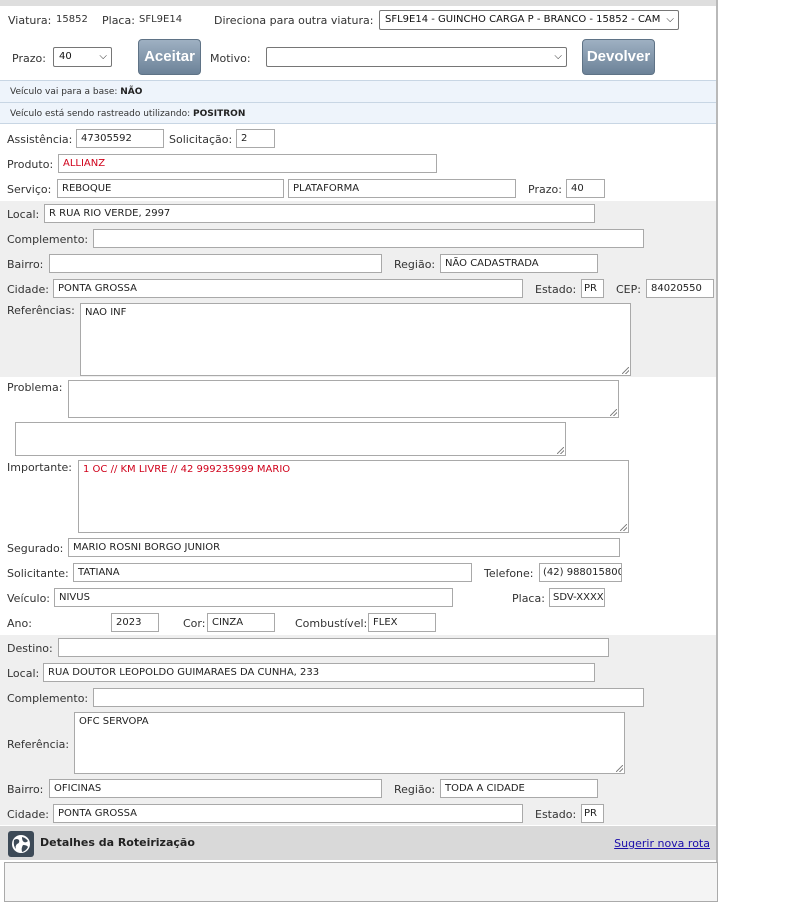 The height and width of the screenshot is (902, 785). What do you see at coordinates (528, 598) in the screenshot?
I see `veiculo-placa-label: Placa:` at bounding box center [528, 598].